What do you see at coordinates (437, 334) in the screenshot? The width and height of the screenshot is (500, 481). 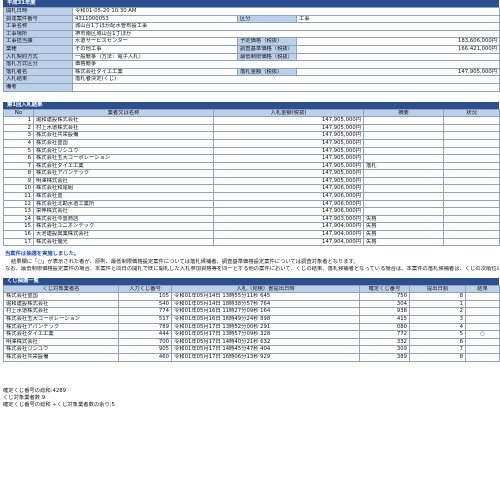 I see `submit-order: 5` at bounding box center [437, 334].